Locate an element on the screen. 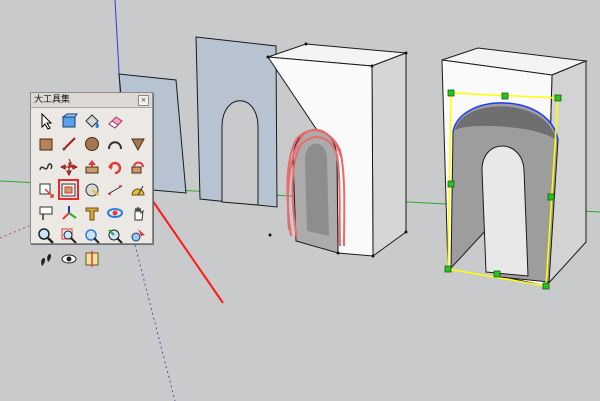 The width and height of the screenshot is (600, 401). freehand-tool is located at coordinates (45, 166).